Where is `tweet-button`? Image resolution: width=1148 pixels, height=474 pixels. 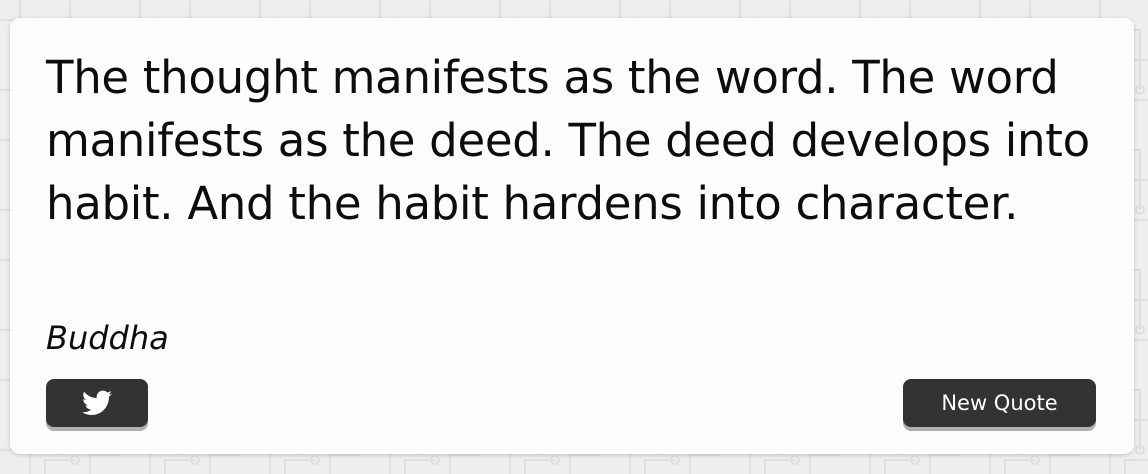
tweet-button is located at coordinates (97, 403).